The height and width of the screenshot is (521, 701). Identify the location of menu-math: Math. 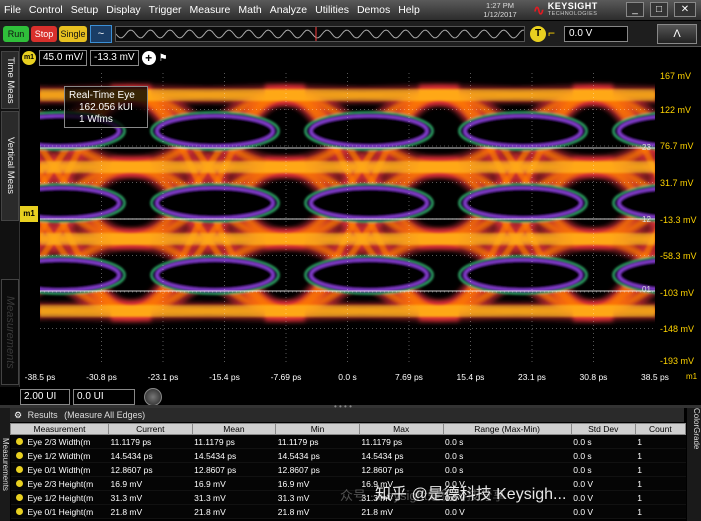
(249, 10).